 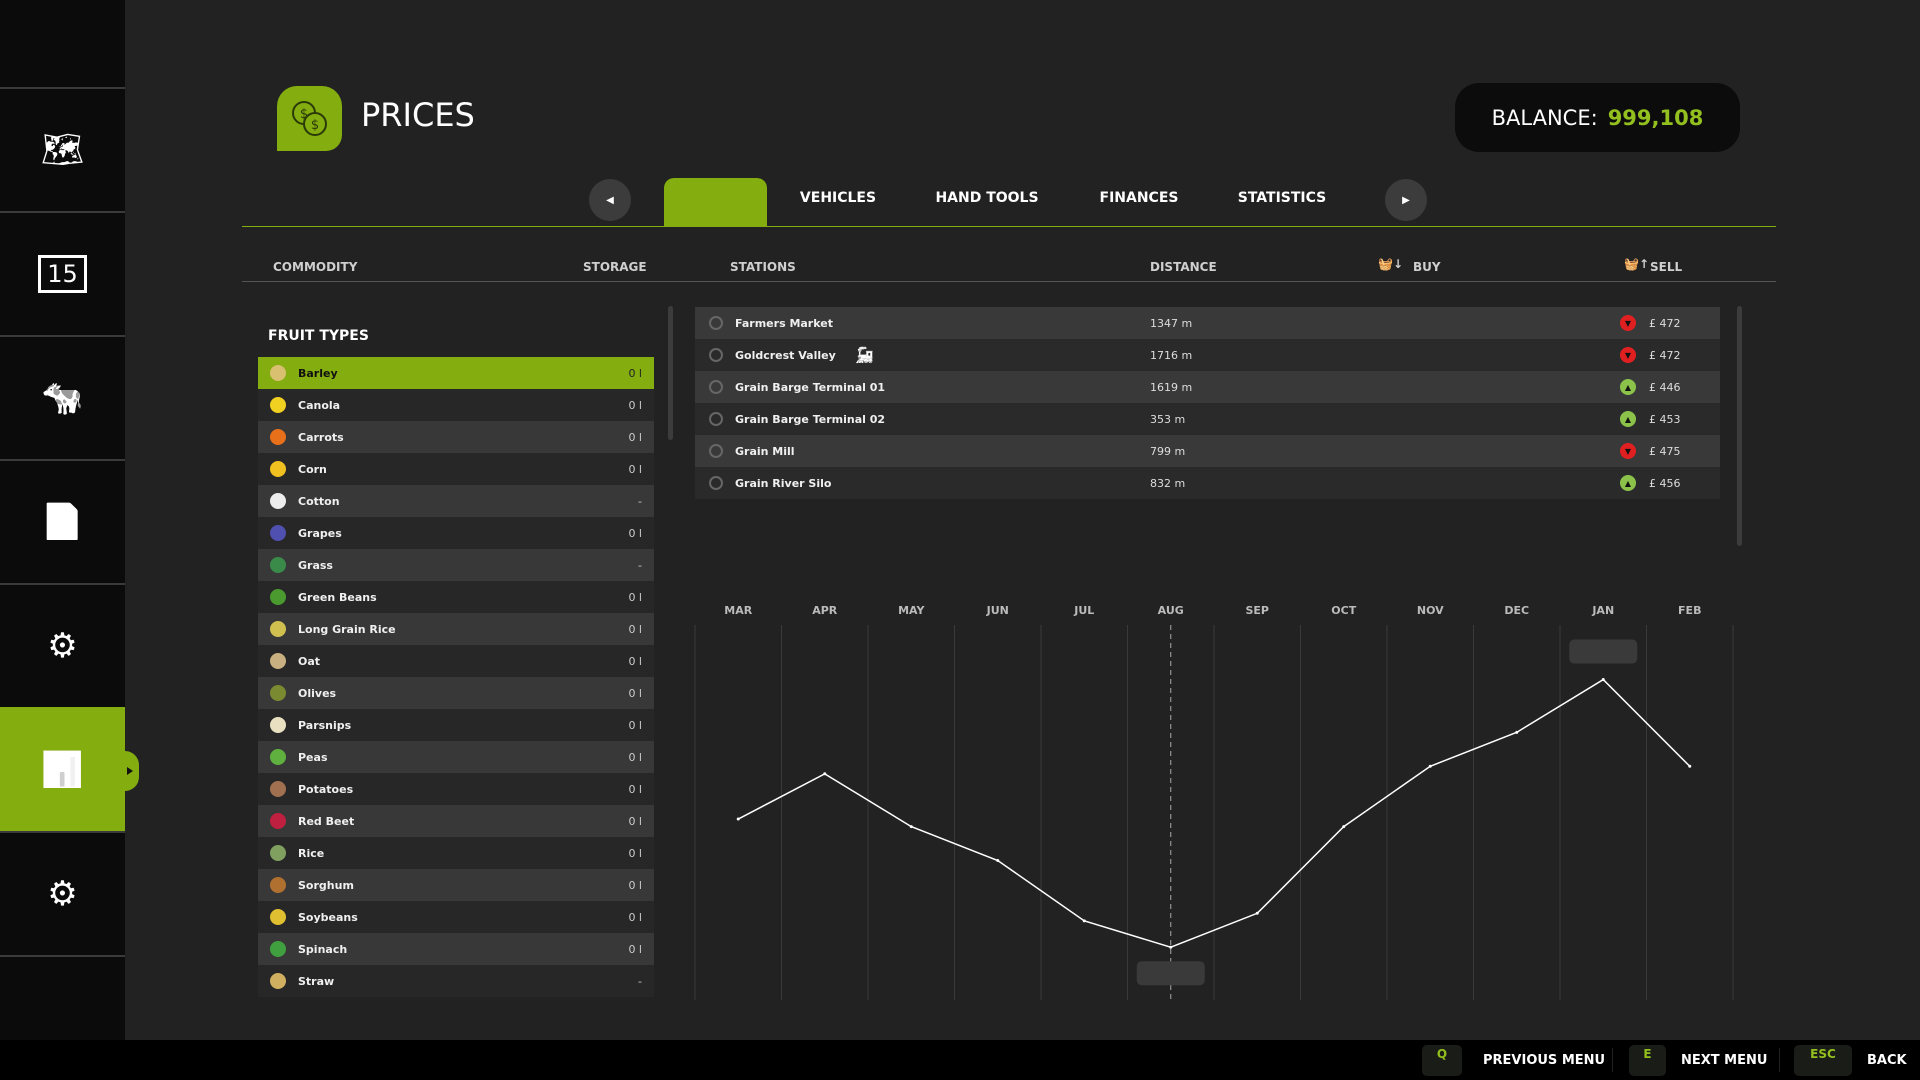 What do you see at coordinates (1084, 921) in the screenshot?
I see `price-point-jul` at bounding box center [1084, 921].